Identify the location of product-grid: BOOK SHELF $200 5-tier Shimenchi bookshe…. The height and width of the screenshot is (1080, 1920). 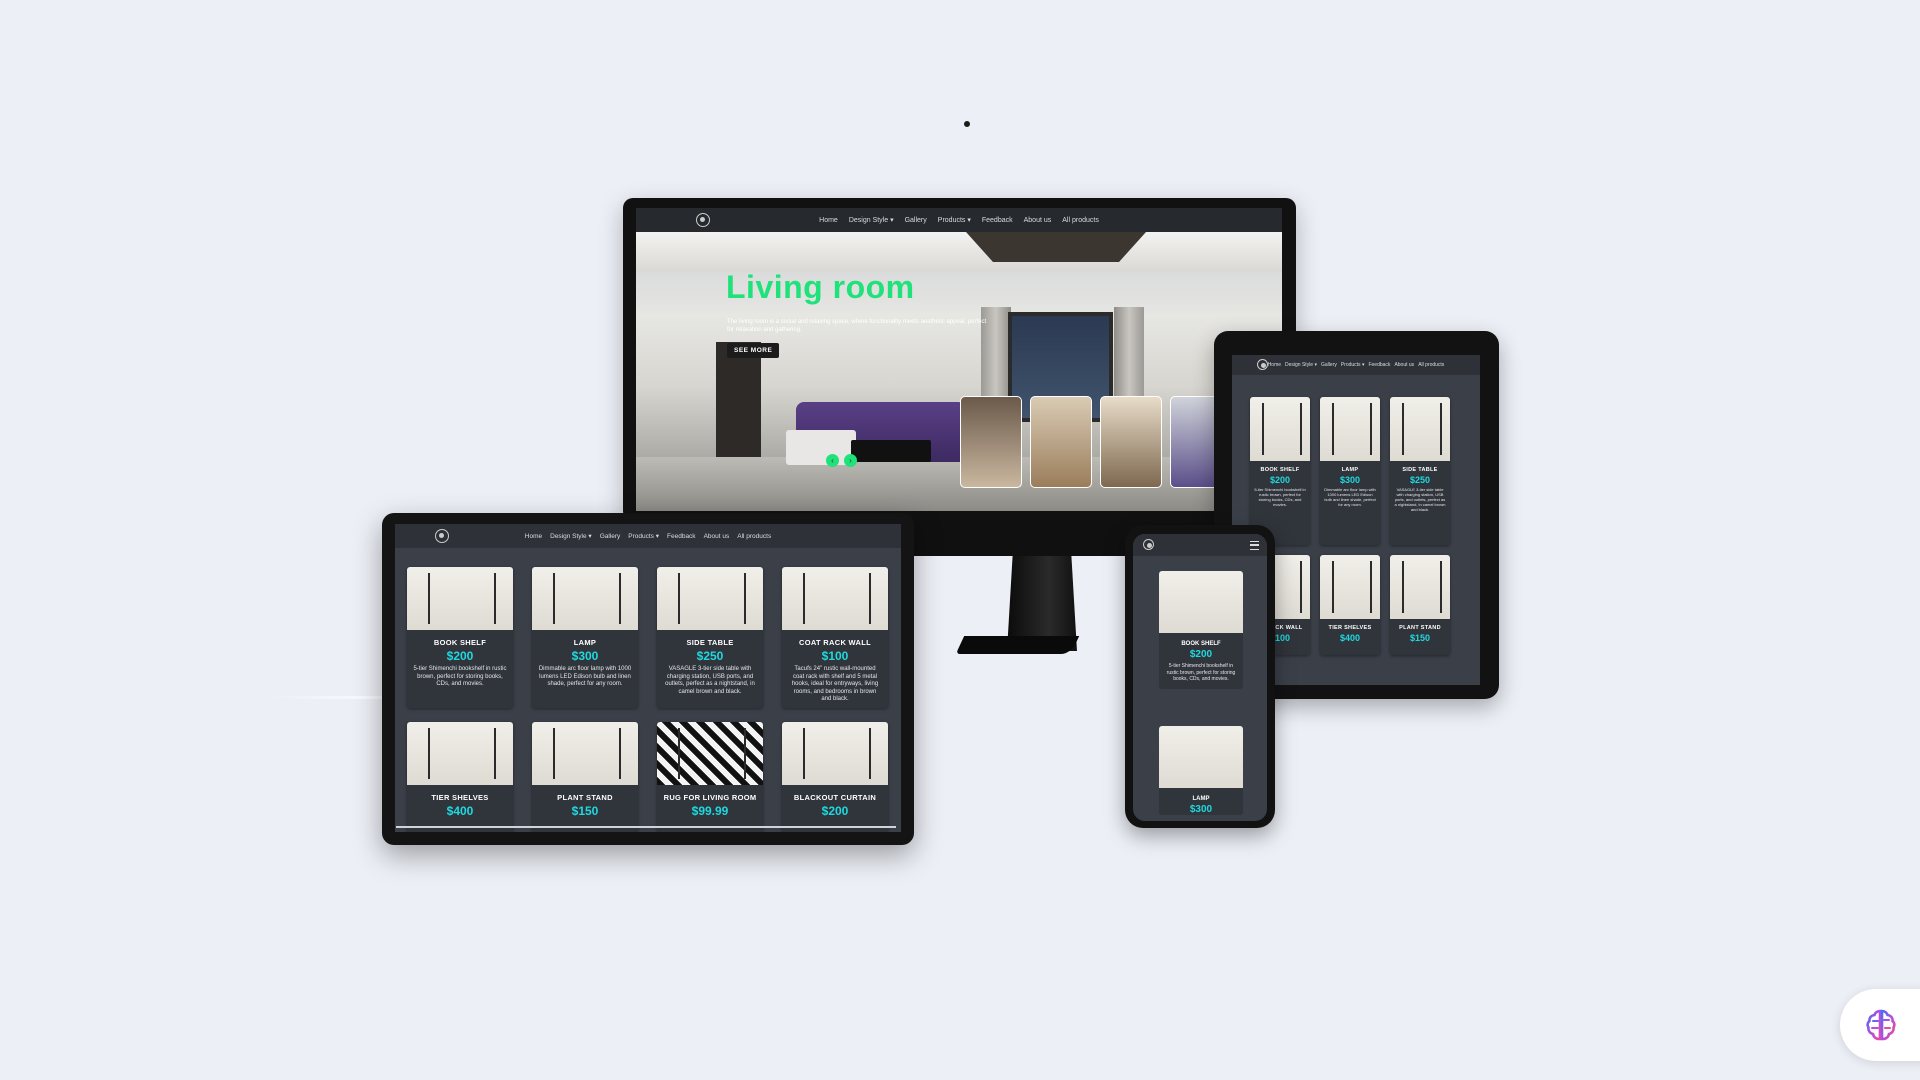
(647, 699).